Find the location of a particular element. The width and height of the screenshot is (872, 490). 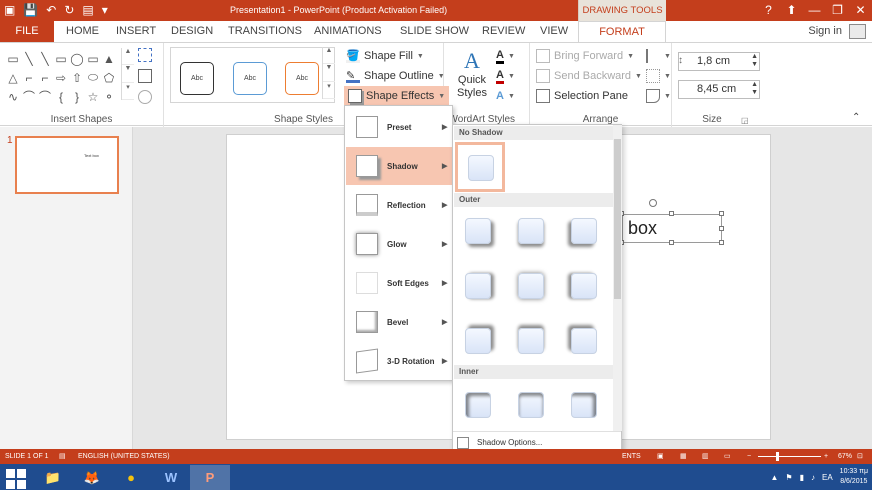

resize-handle-se is located at coordinates (721, 242).